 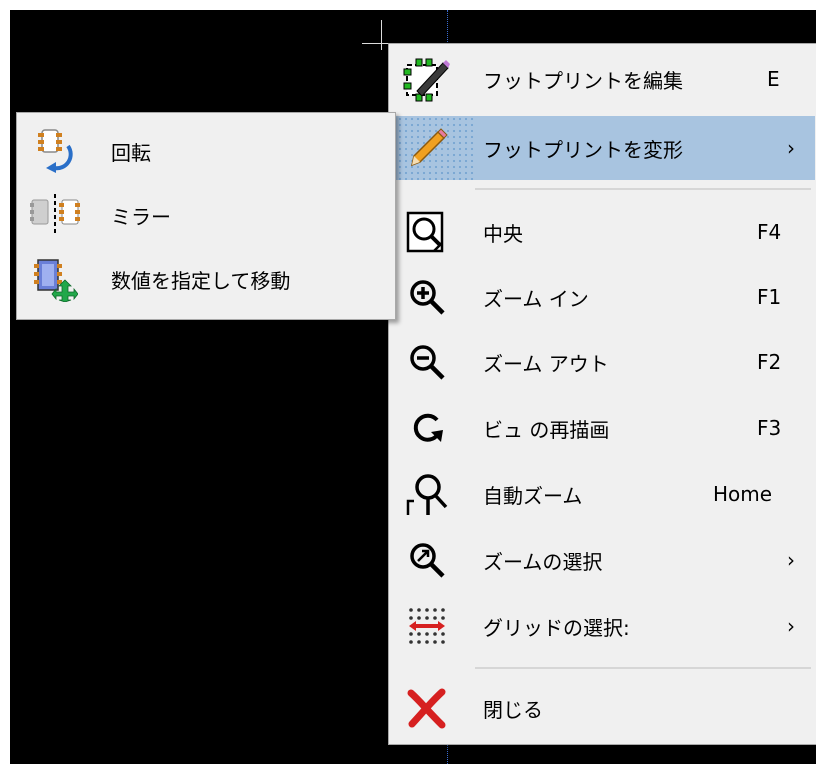 What do you see at coordinates (427, 232) in the screenshot?
I see `zoom-center-icon` at bounding box center [427, 232].